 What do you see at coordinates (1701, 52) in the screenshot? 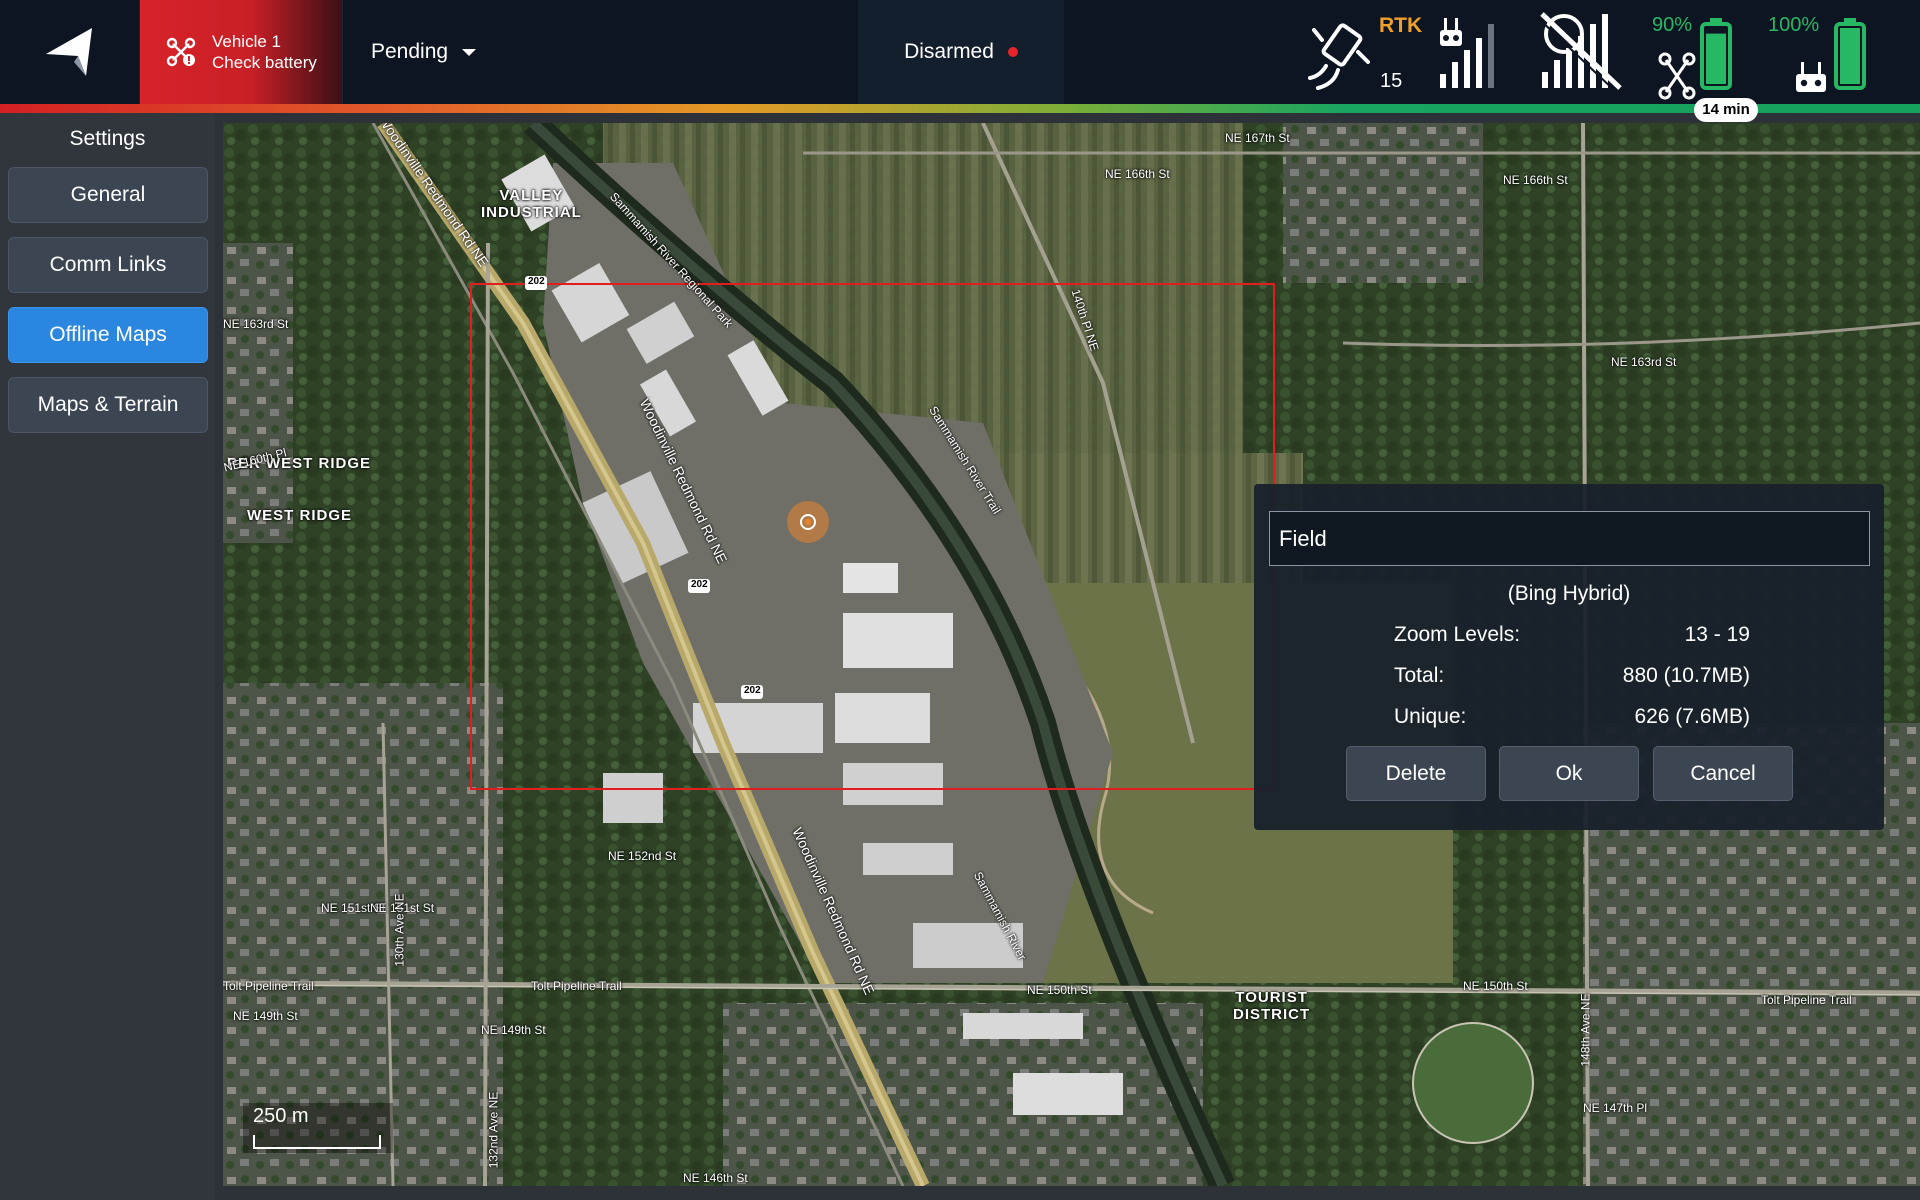
I see `vehicle-battery-icon` at bounding box center [1701, 52].